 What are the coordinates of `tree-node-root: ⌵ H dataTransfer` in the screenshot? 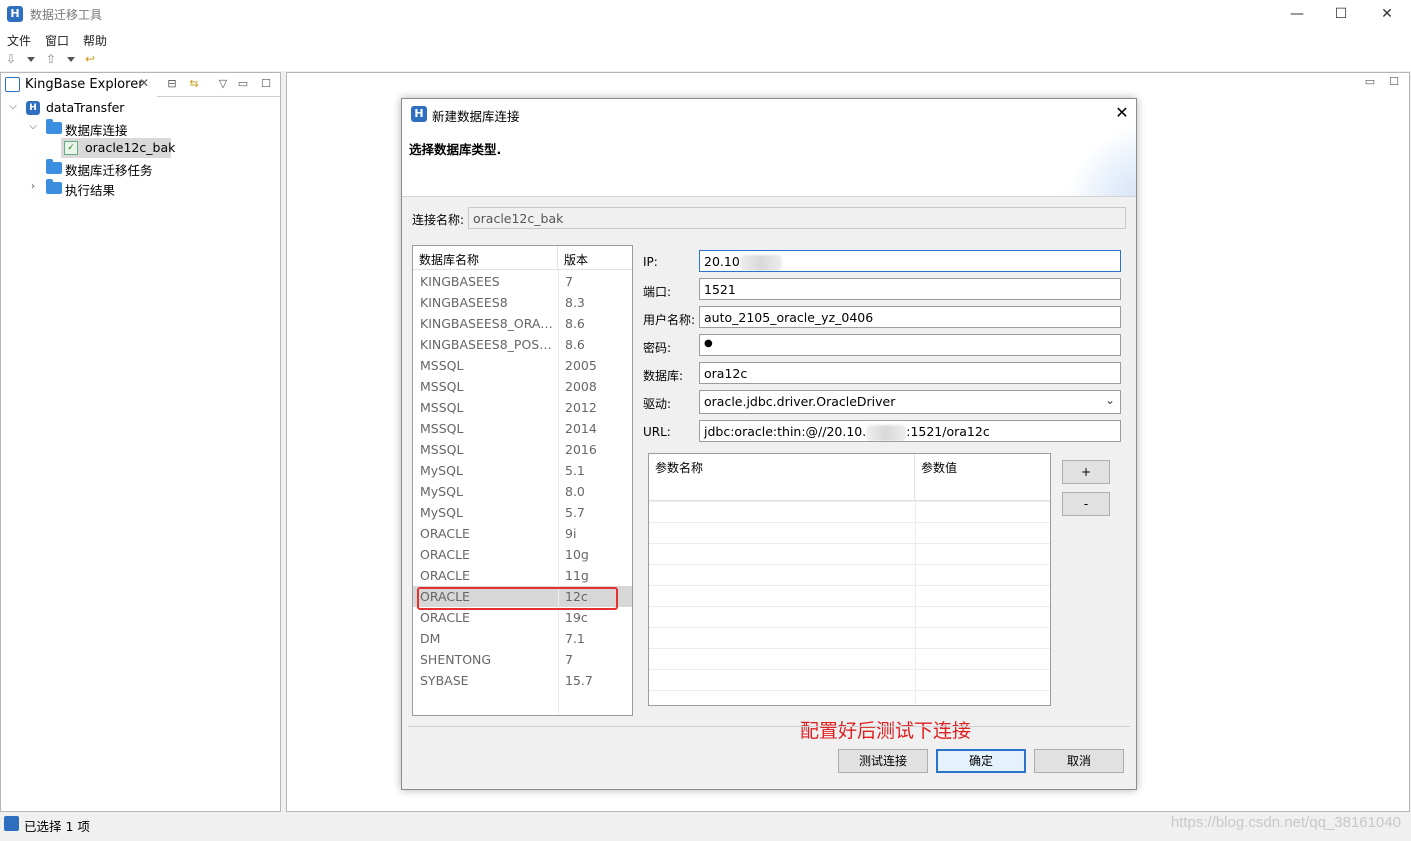 It's located at (140, 108).